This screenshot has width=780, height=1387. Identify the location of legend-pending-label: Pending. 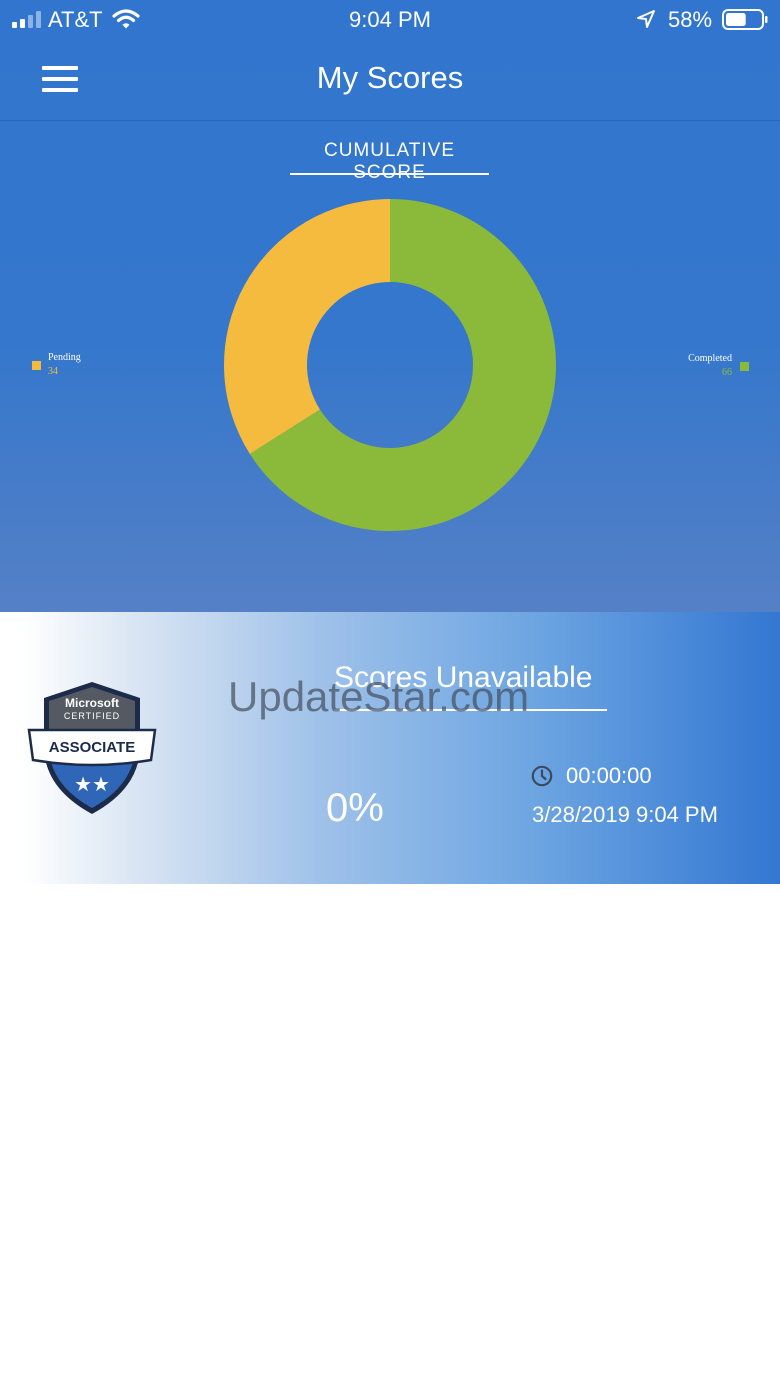
(64, 357).